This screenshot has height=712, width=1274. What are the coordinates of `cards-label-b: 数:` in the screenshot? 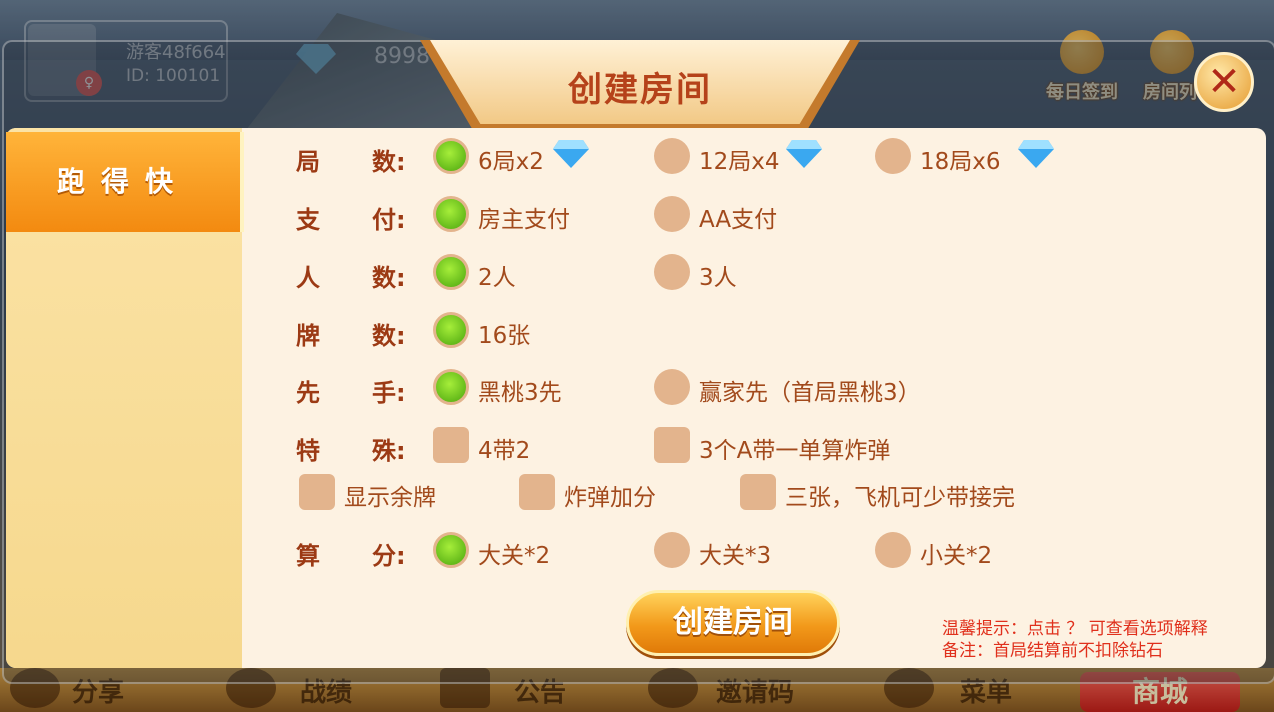 It's located at (389, 336).